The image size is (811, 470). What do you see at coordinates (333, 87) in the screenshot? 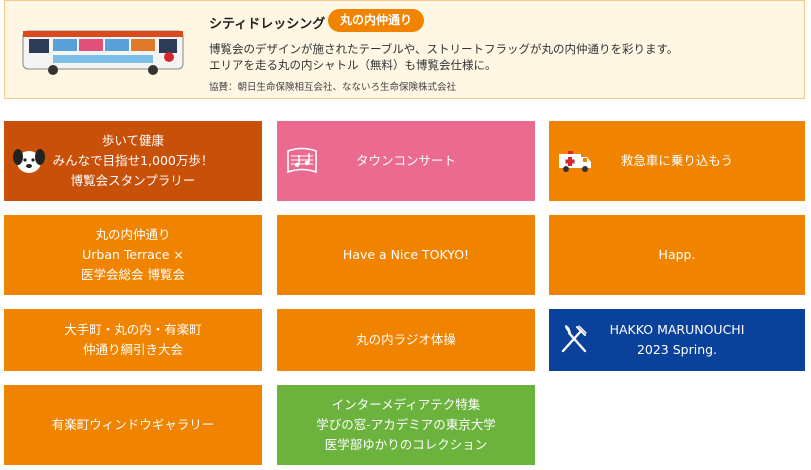
I see `sponsor-text: 協賛：朝日生命保険相互会社、なないろ生命保険株式会社` at bounding box center [333, 87].